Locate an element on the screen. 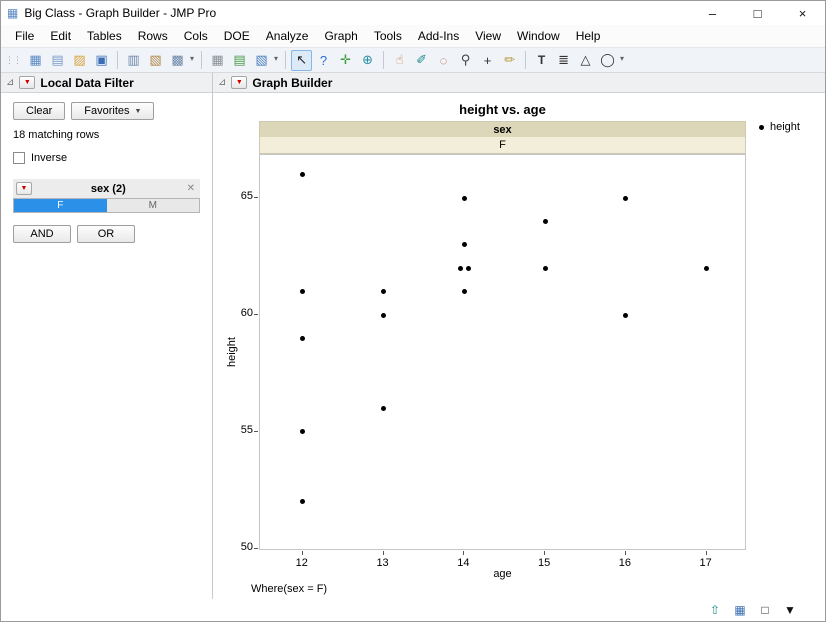 The height and width of the screenshot is (622, 826). annotate-tool-icon: ✏ is located at coordinates (509, 60).